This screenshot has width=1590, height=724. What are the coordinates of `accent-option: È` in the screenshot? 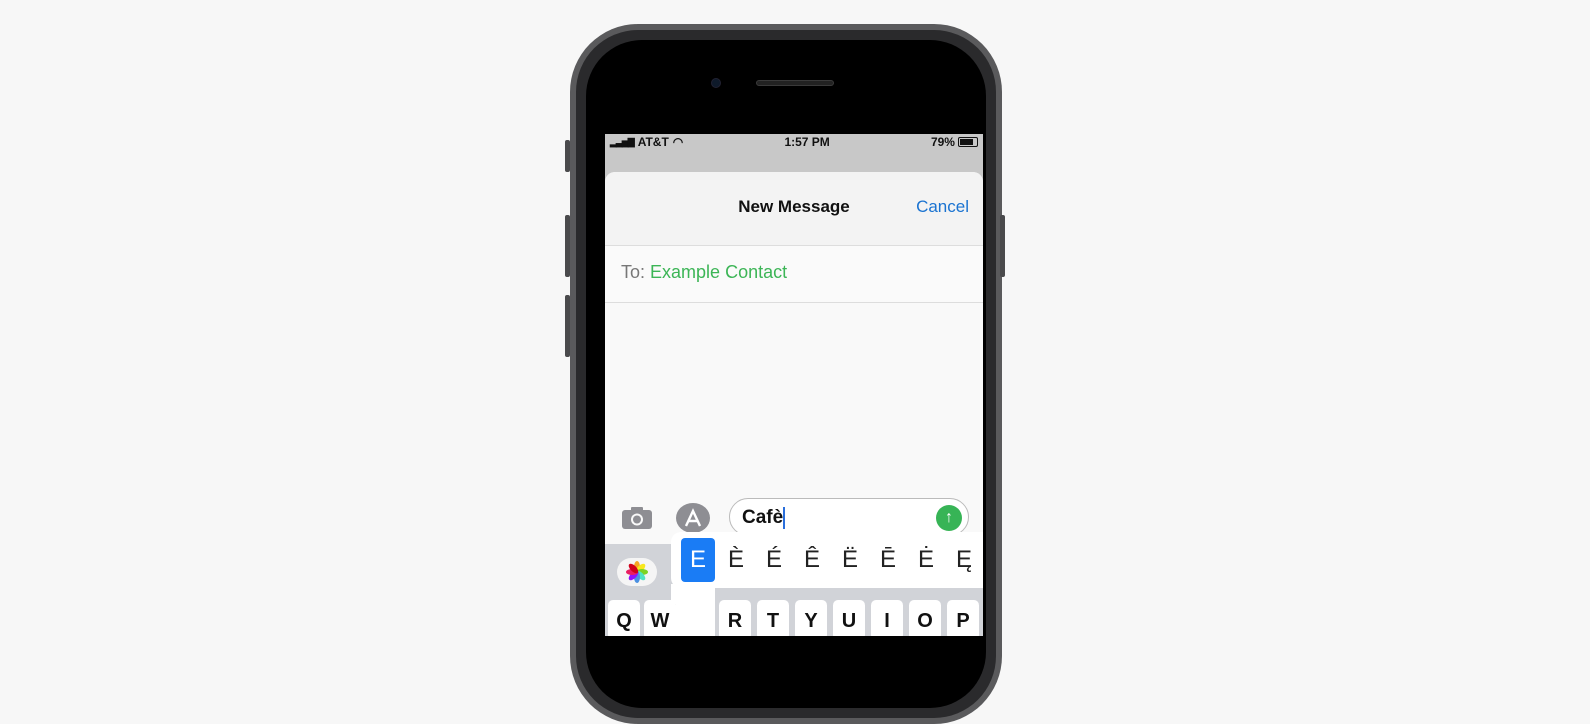 It's located at (736, 560).